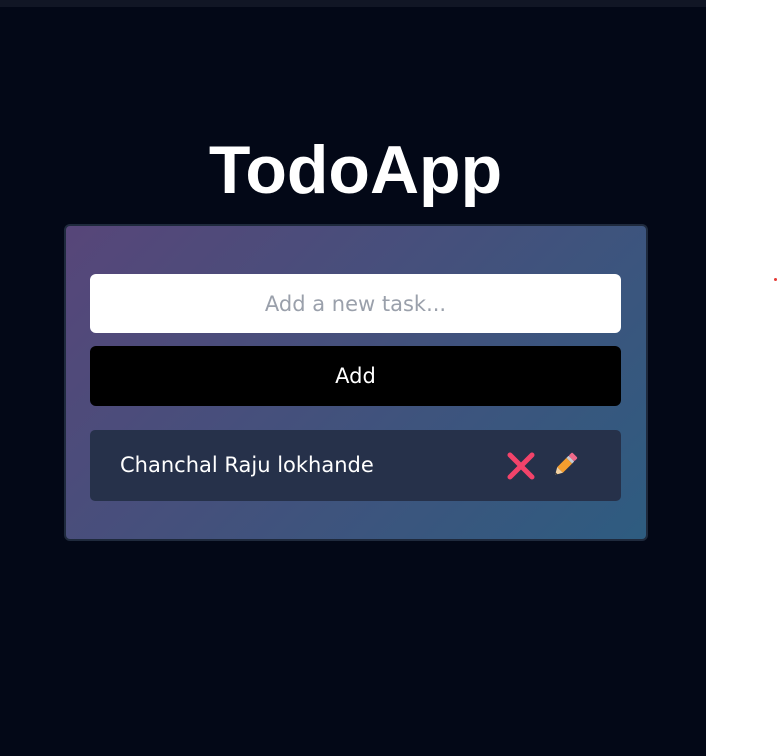  I want to click on indicator-dot, so click(775, 279).